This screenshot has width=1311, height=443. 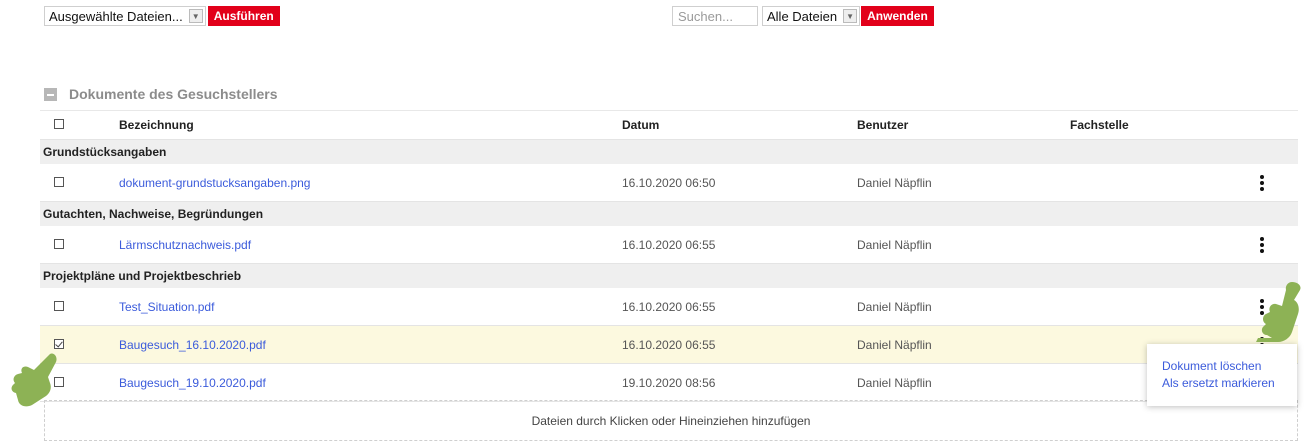 I want to click on file-filter-select: Alle Dateien ▼, so click(x=811, y=16).